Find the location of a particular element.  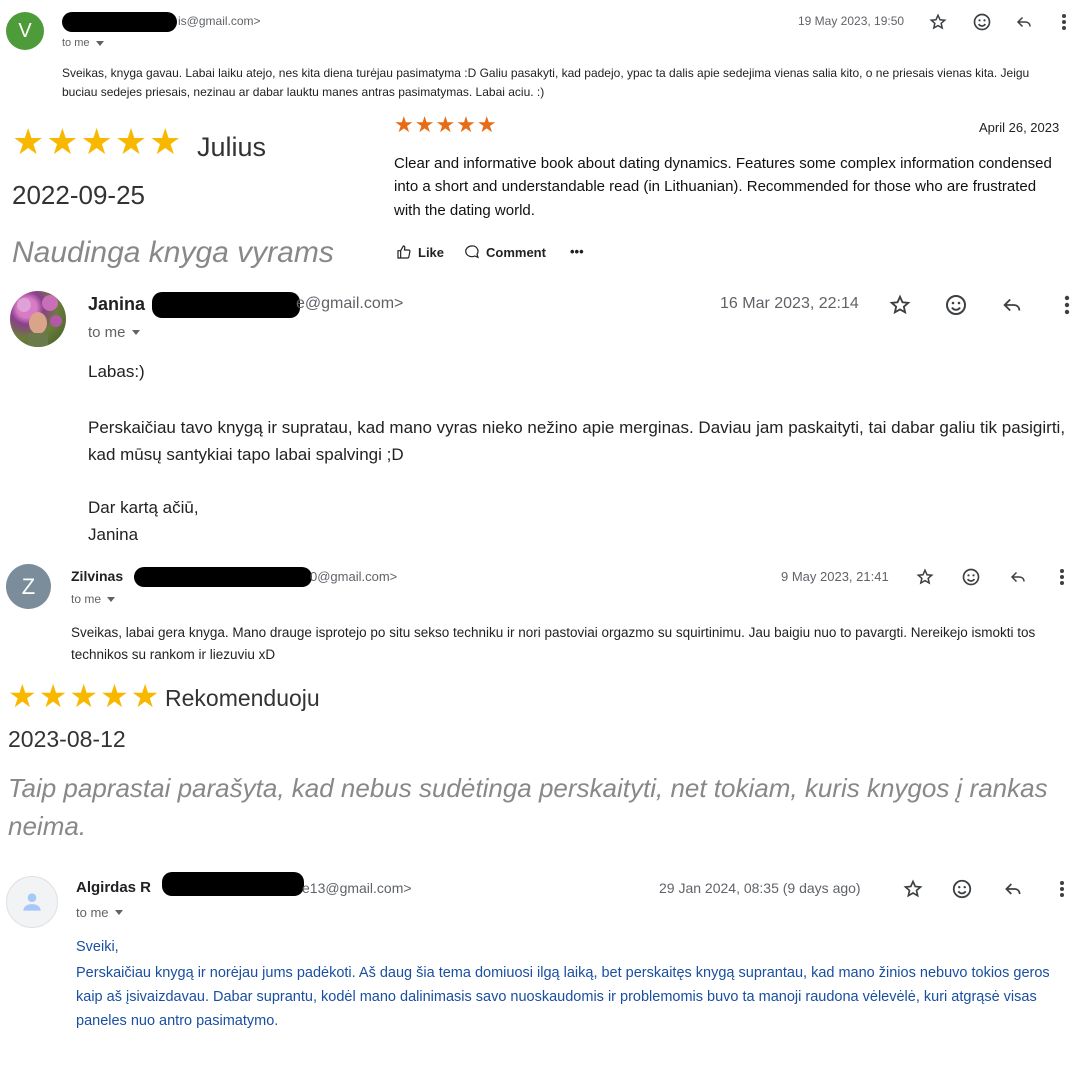

avatar: Z is located at coordinates (28, 586).